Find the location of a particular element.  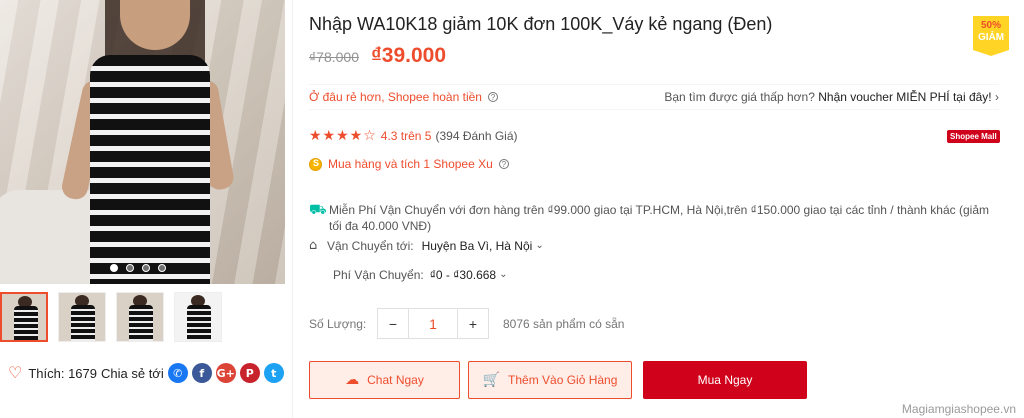

like-count: Thích: 1679 is located at coordinates (62, 373).